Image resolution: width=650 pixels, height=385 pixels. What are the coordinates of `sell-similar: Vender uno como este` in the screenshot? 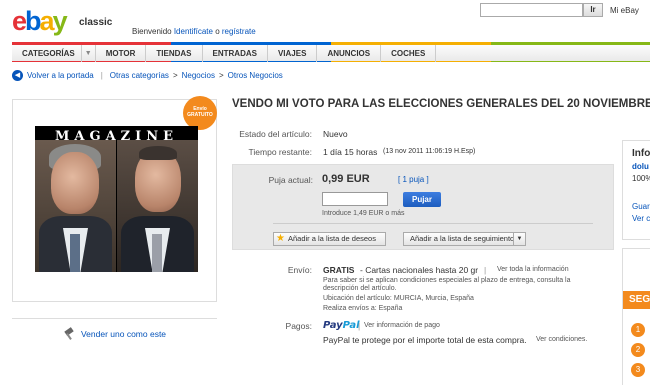 It's located at (114, 329).